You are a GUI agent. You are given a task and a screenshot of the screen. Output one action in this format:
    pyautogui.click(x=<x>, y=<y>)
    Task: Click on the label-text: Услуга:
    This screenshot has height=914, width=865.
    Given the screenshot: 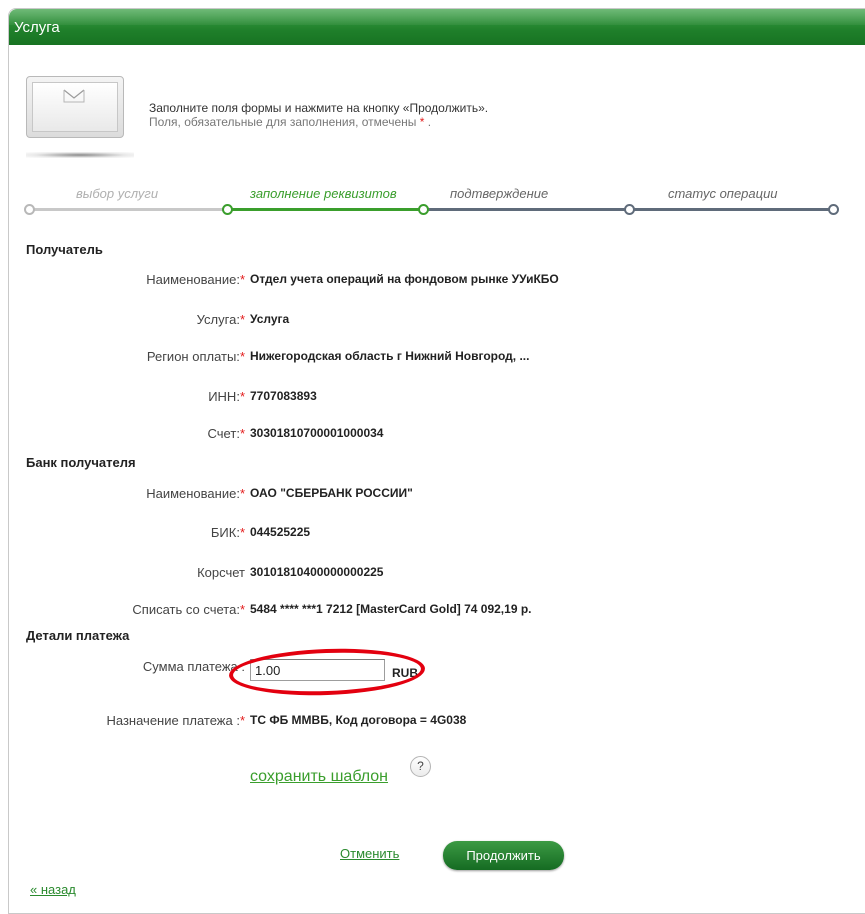 What is the action you would take?
    pyautogui.click(x=218, y=319)
    